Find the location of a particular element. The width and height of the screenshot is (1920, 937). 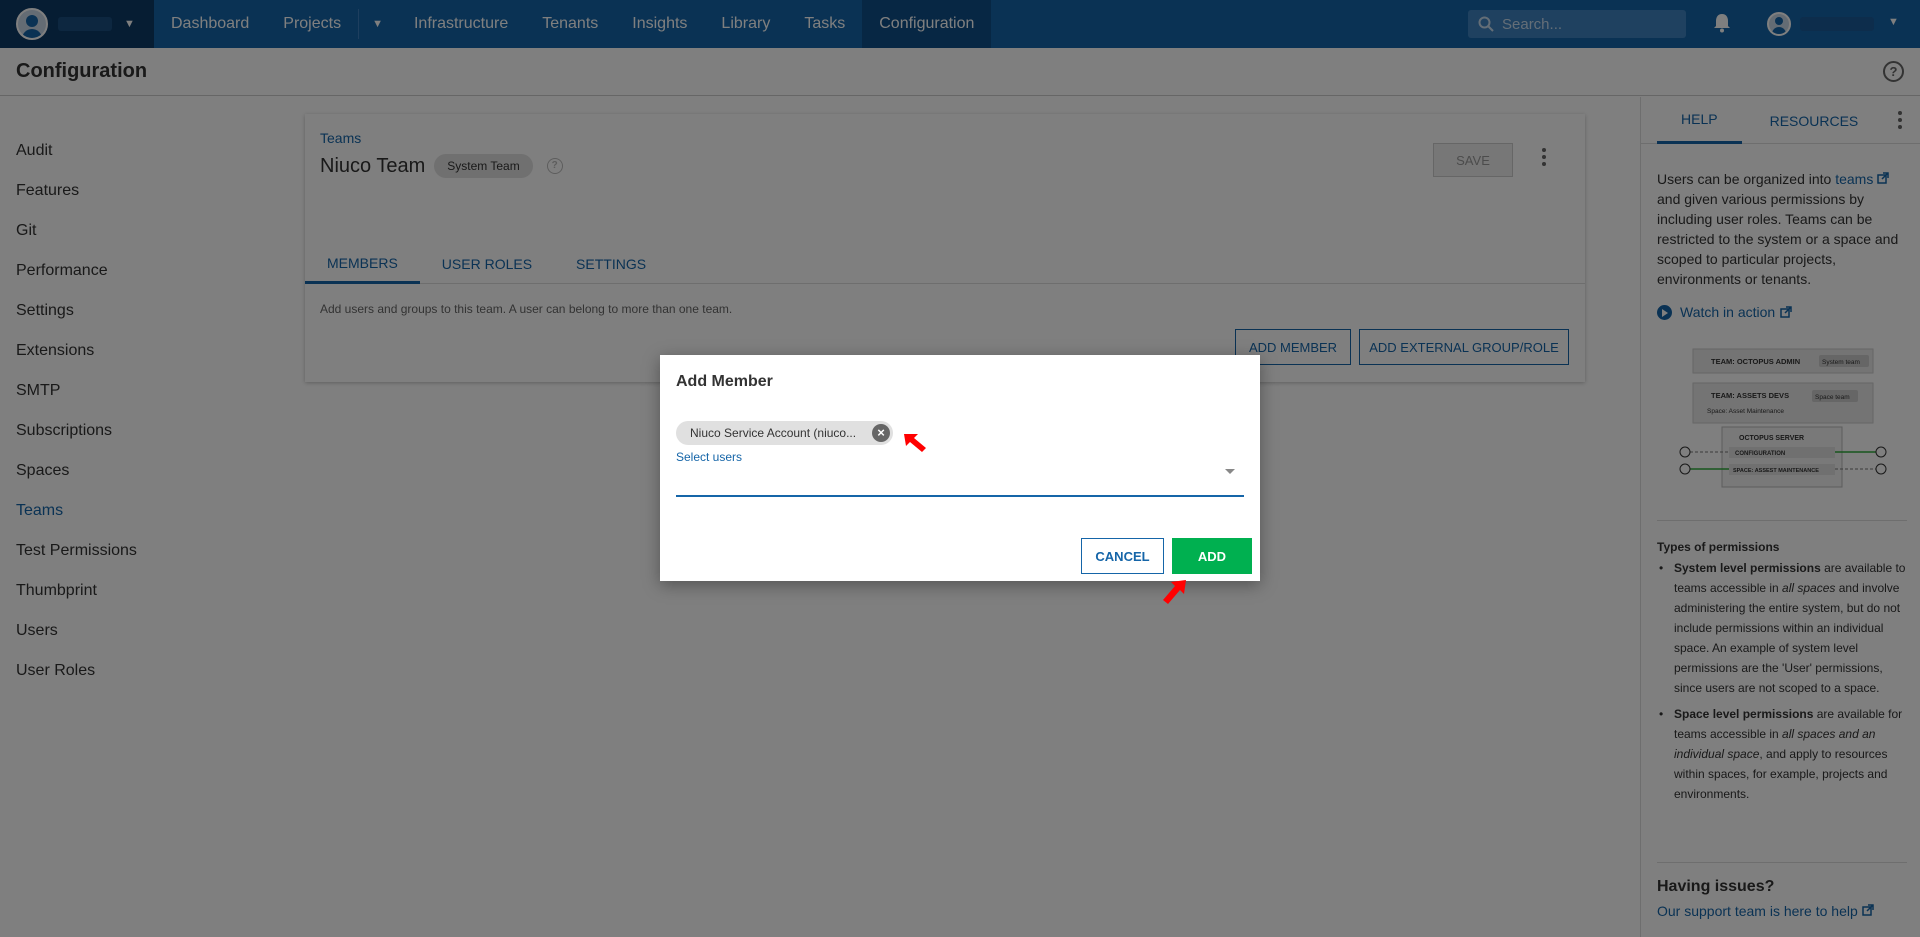

select-users-input is located at coordinates (960, 496).